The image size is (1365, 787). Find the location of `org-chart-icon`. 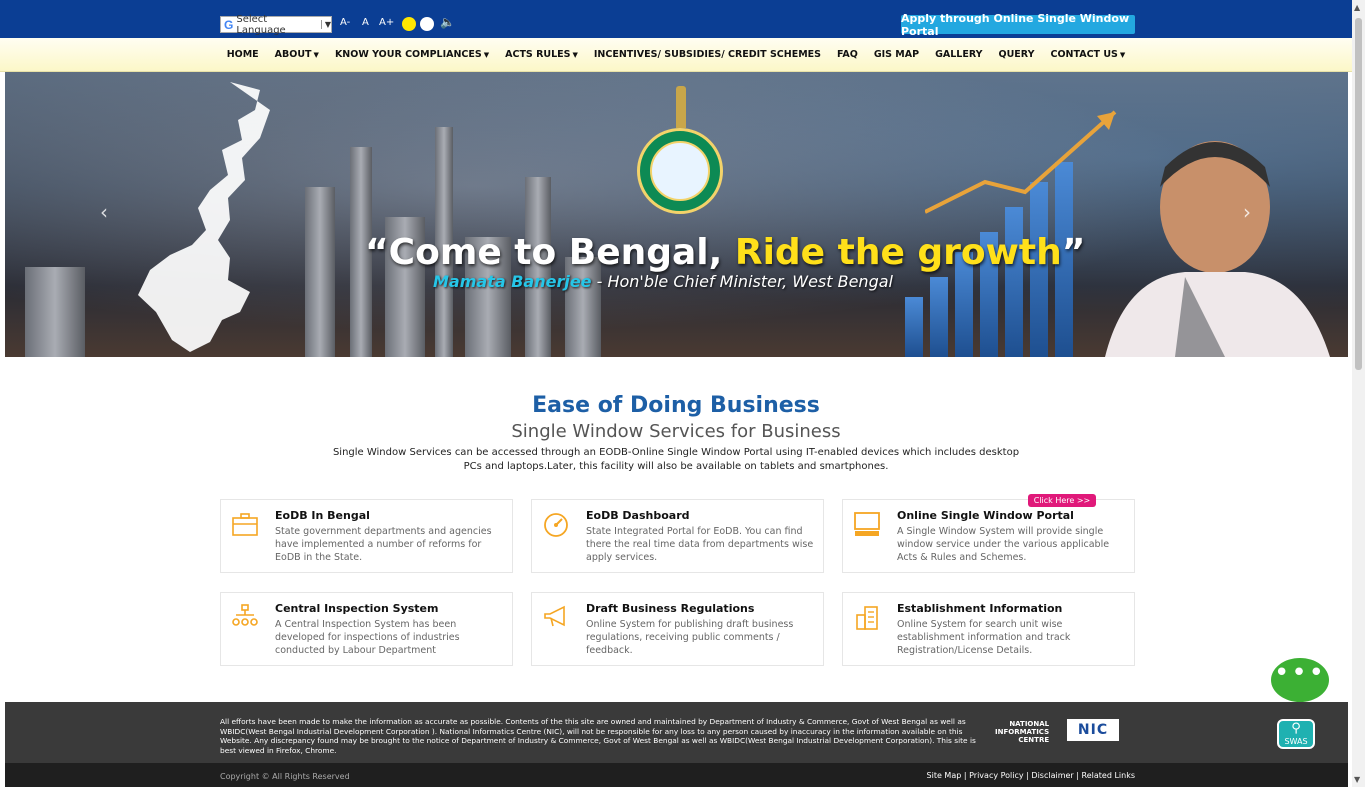

org-chart-icon is located at coordinates (245, 615).